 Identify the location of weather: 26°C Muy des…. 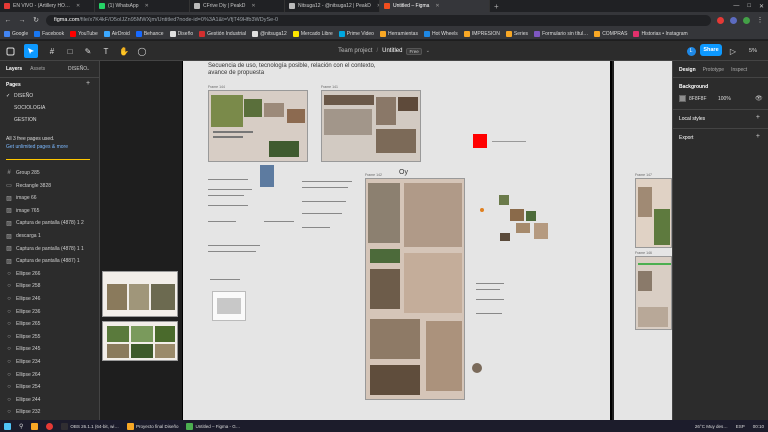
(711, 426).